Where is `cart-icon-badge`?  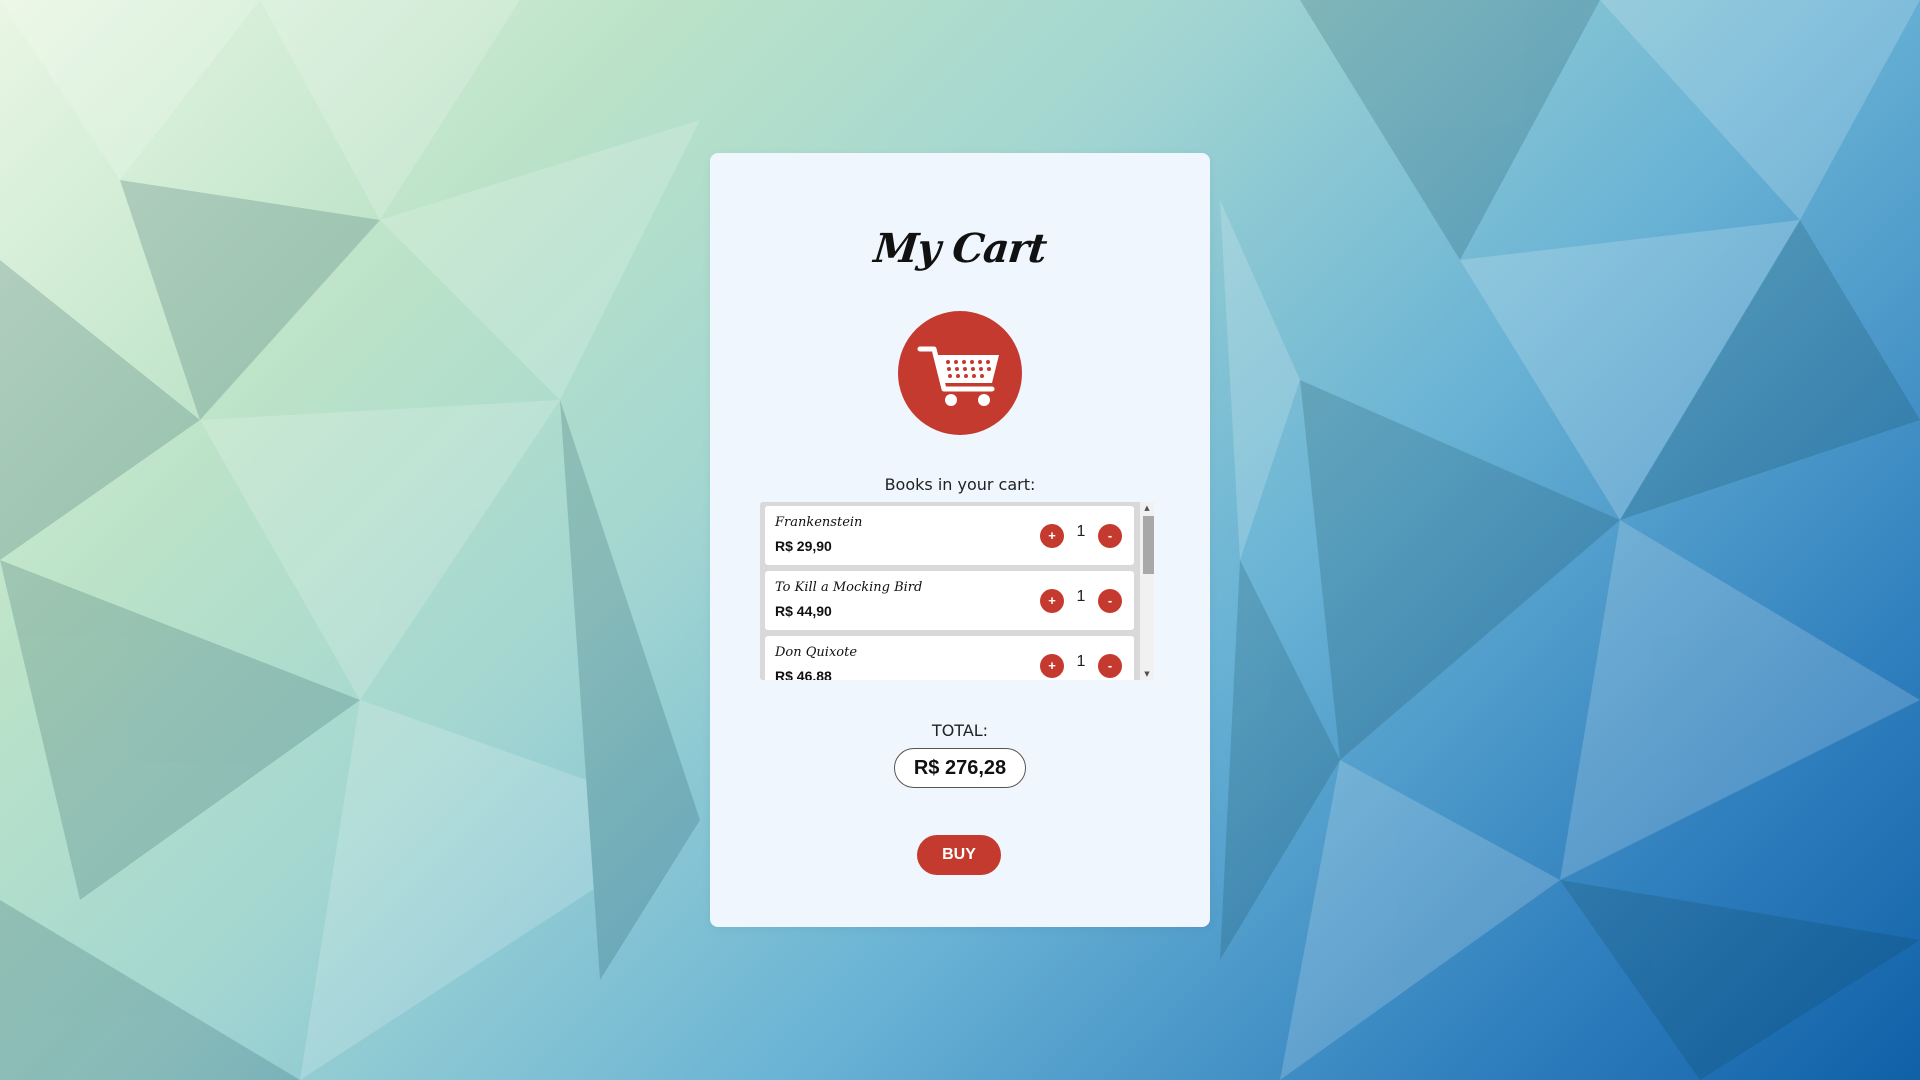 cart-icon-badge is located at coordinates (960, 373).